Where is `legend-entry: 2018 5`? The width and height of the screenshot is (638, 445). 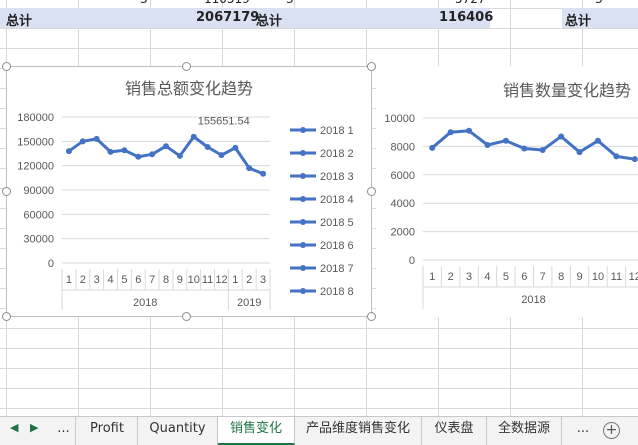 legend-entry: 2018 5 is located at coordinates (337, 223).